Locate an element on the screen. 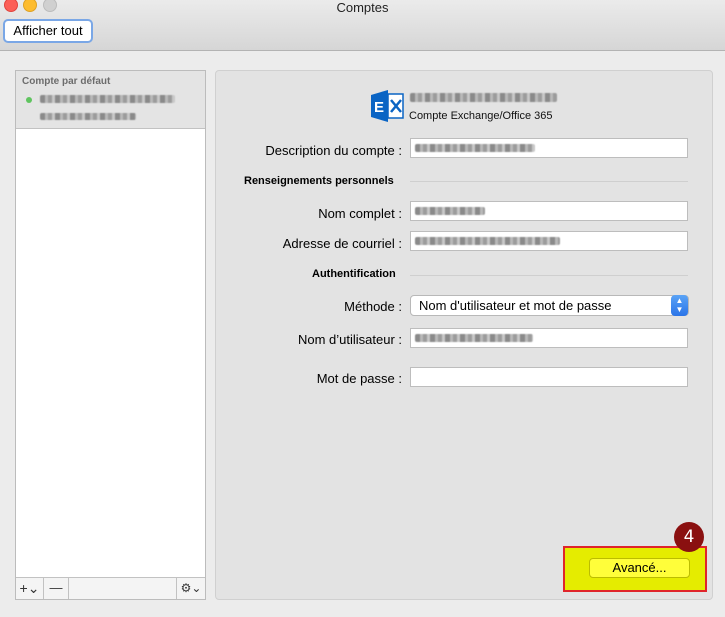  full-name-label: Nom complet : is located at coordinates (360, 213).